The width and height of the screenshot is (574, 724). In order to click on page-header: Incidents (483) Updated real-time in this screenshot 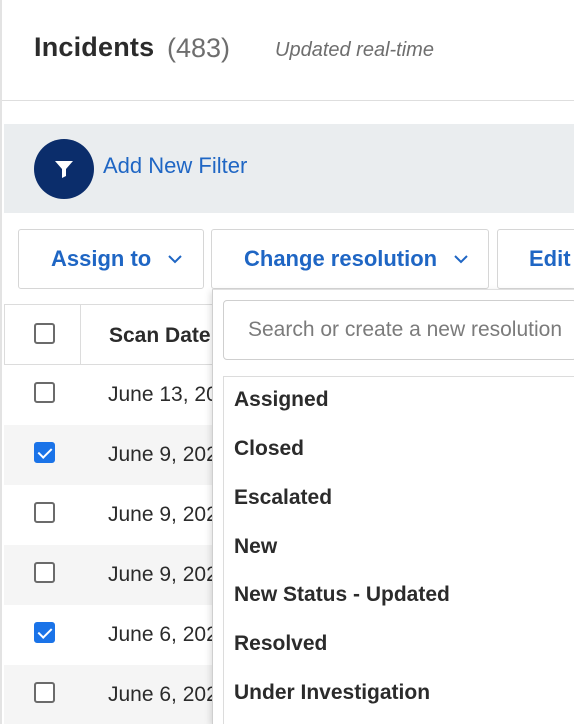, I will do `click(288, 50)`.